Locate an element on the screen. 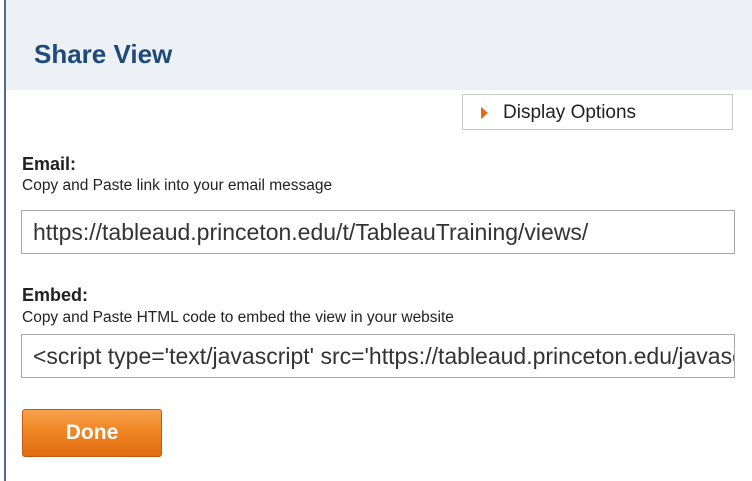  done-button: Done is located at coordinates (92, 433).